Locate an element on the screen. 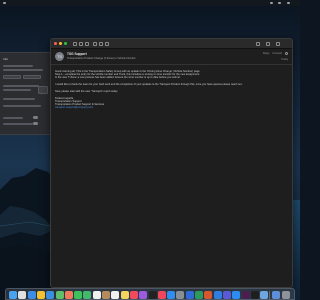 The height and width of the screenshot is (300, 320). message-date: Today is located at coordinates (284, 59).